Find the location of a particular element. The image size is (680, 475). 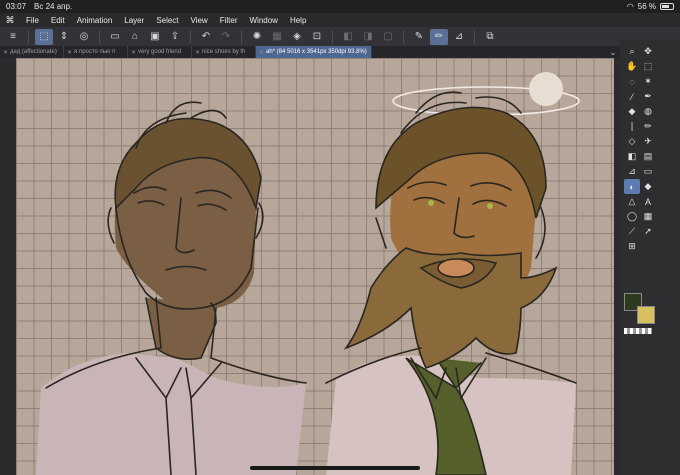

eraser-icon: ◇ is located at coordinates (632, 141).